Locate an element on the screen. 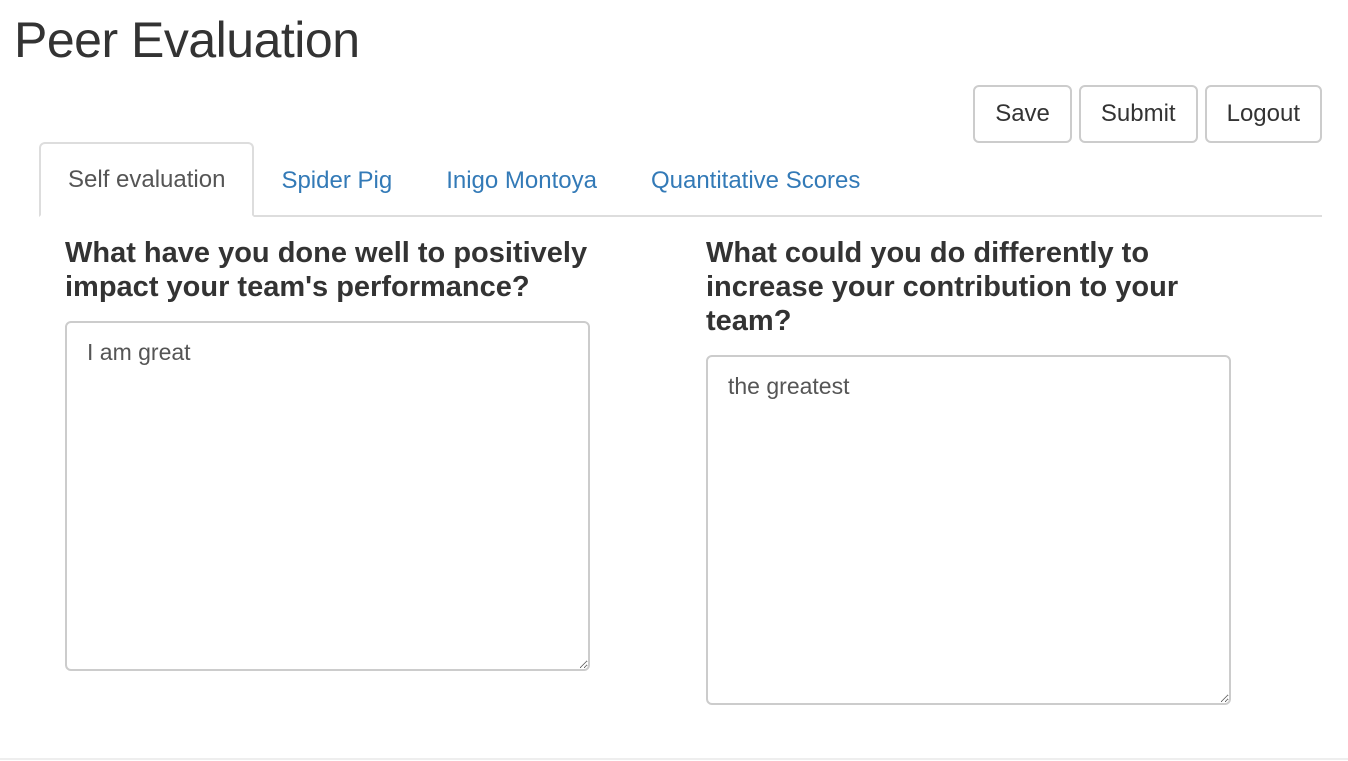 The height and width of the screenshot is (761, 1348). tab-quantitative-scores: Quantitative Scores is located at coordinates (755, 180).